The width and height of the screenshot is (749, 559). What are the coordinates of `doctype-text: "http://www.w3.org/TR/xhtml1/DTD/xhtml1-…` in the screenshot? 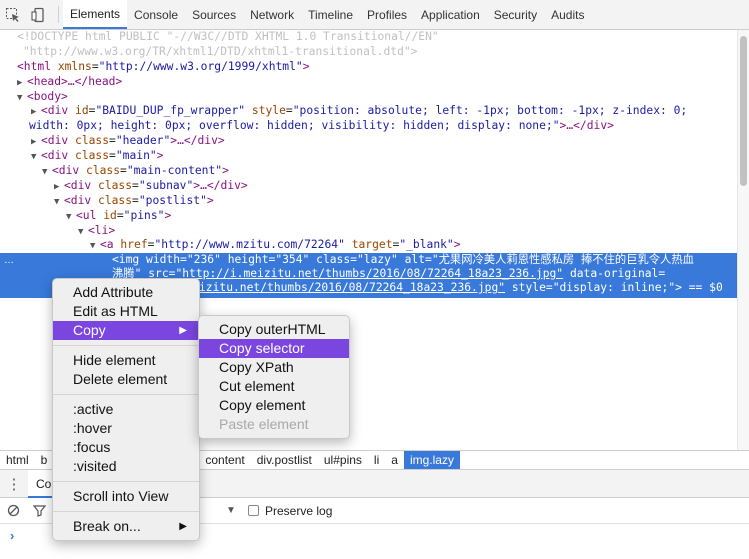 It's located at (220, 51).